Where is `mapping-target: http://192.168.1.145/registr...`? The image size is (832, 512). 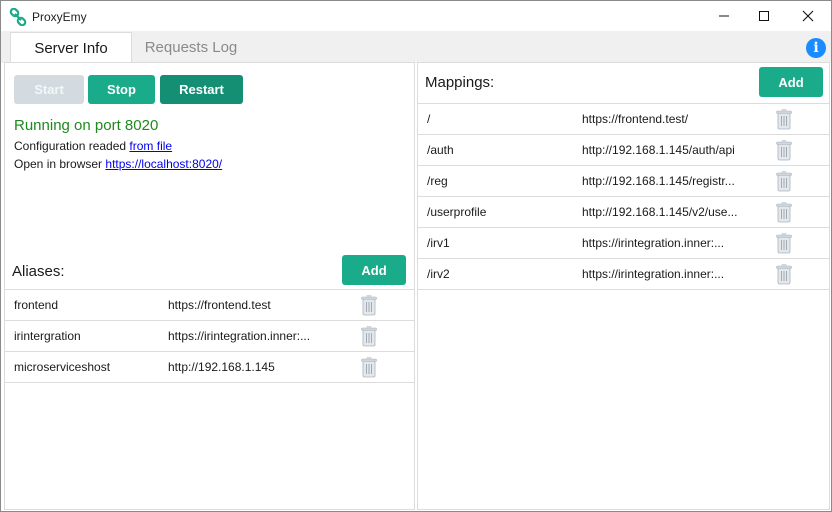
mapping-target: http://192.168.1.145/registr... is located at coordinates (658, 181).